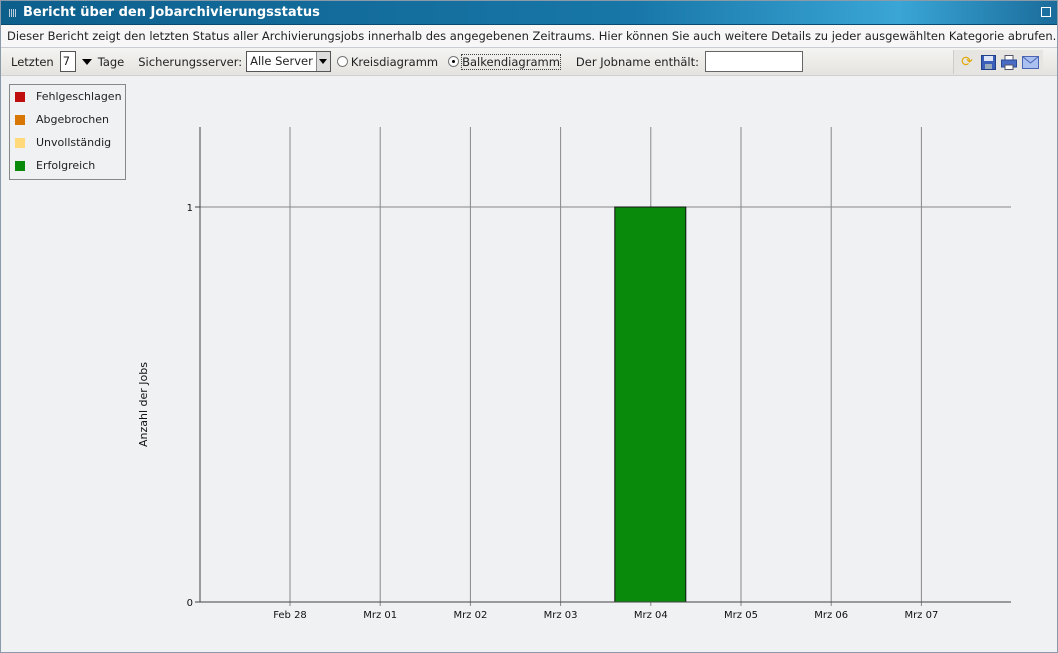 This screenshot has height=653, width=1058. What do you see at coordinates (967, 62) in the screenshot?
I see `refresh-icon: ⟳` at bounding box center [967, 62].